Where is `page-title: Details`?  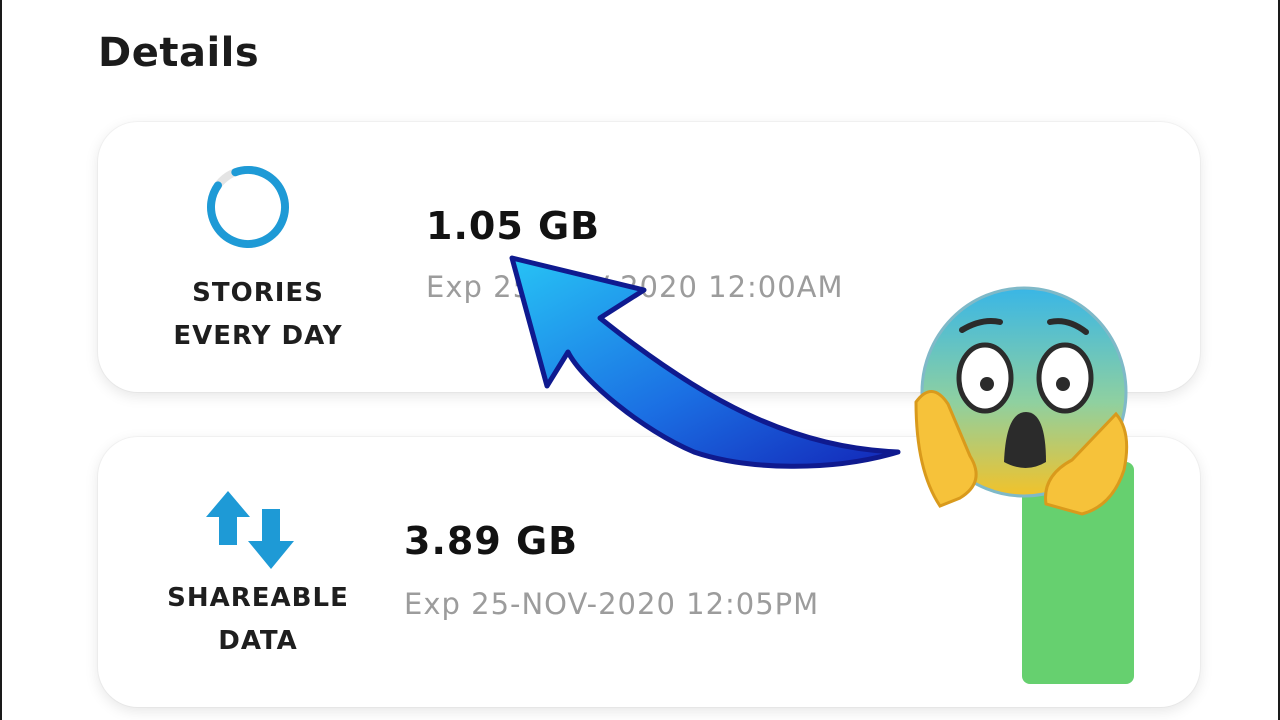
page-title: Details is located at coordinates (179, 53).